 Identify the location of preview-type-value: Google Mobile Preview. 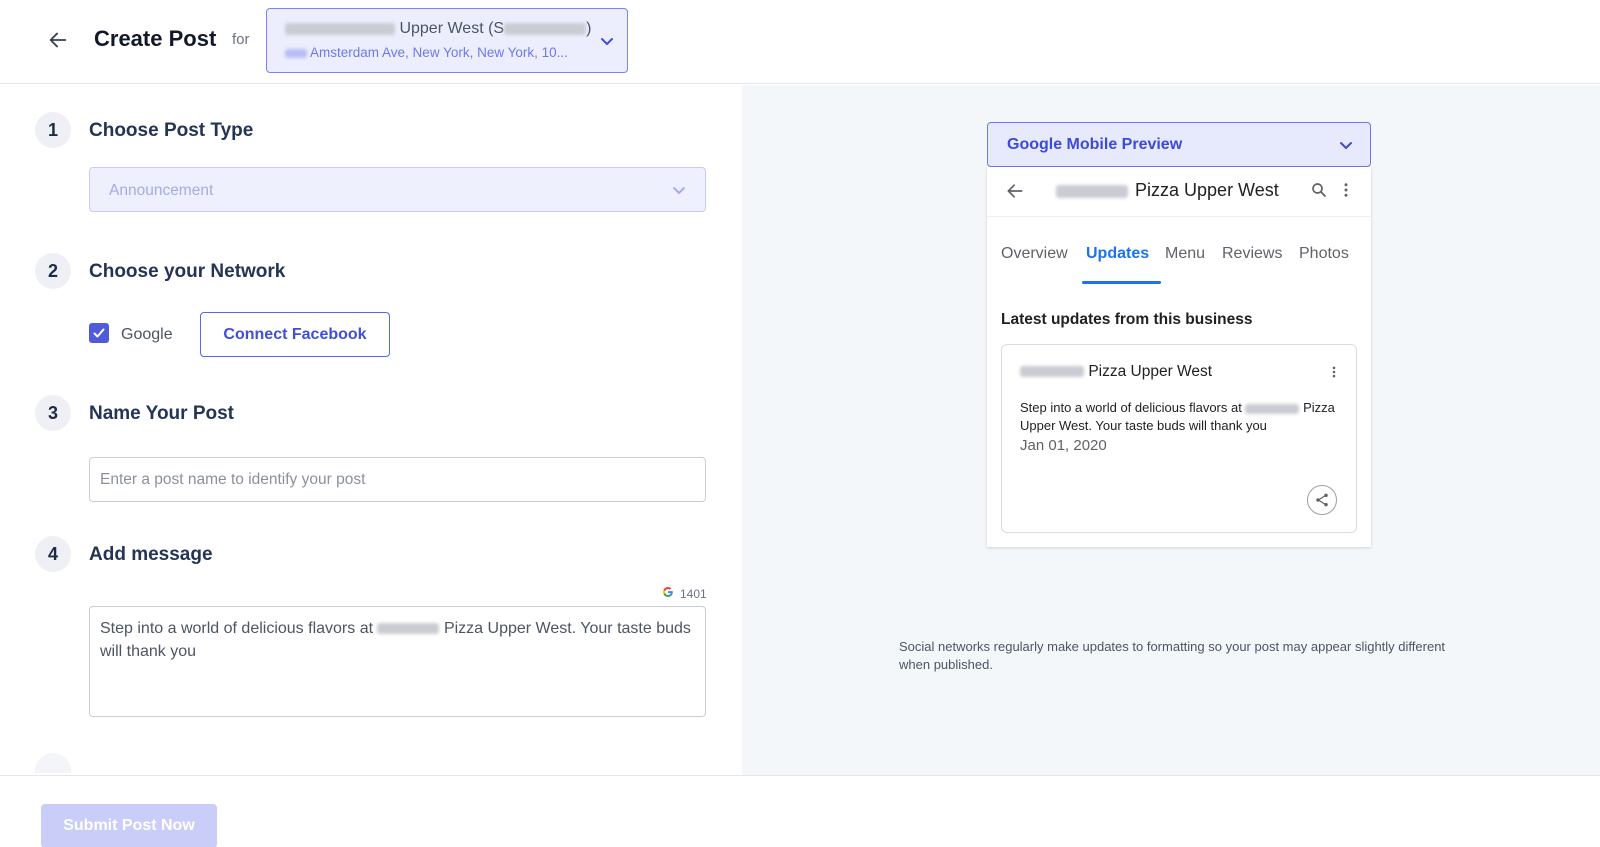
(1095, 144).